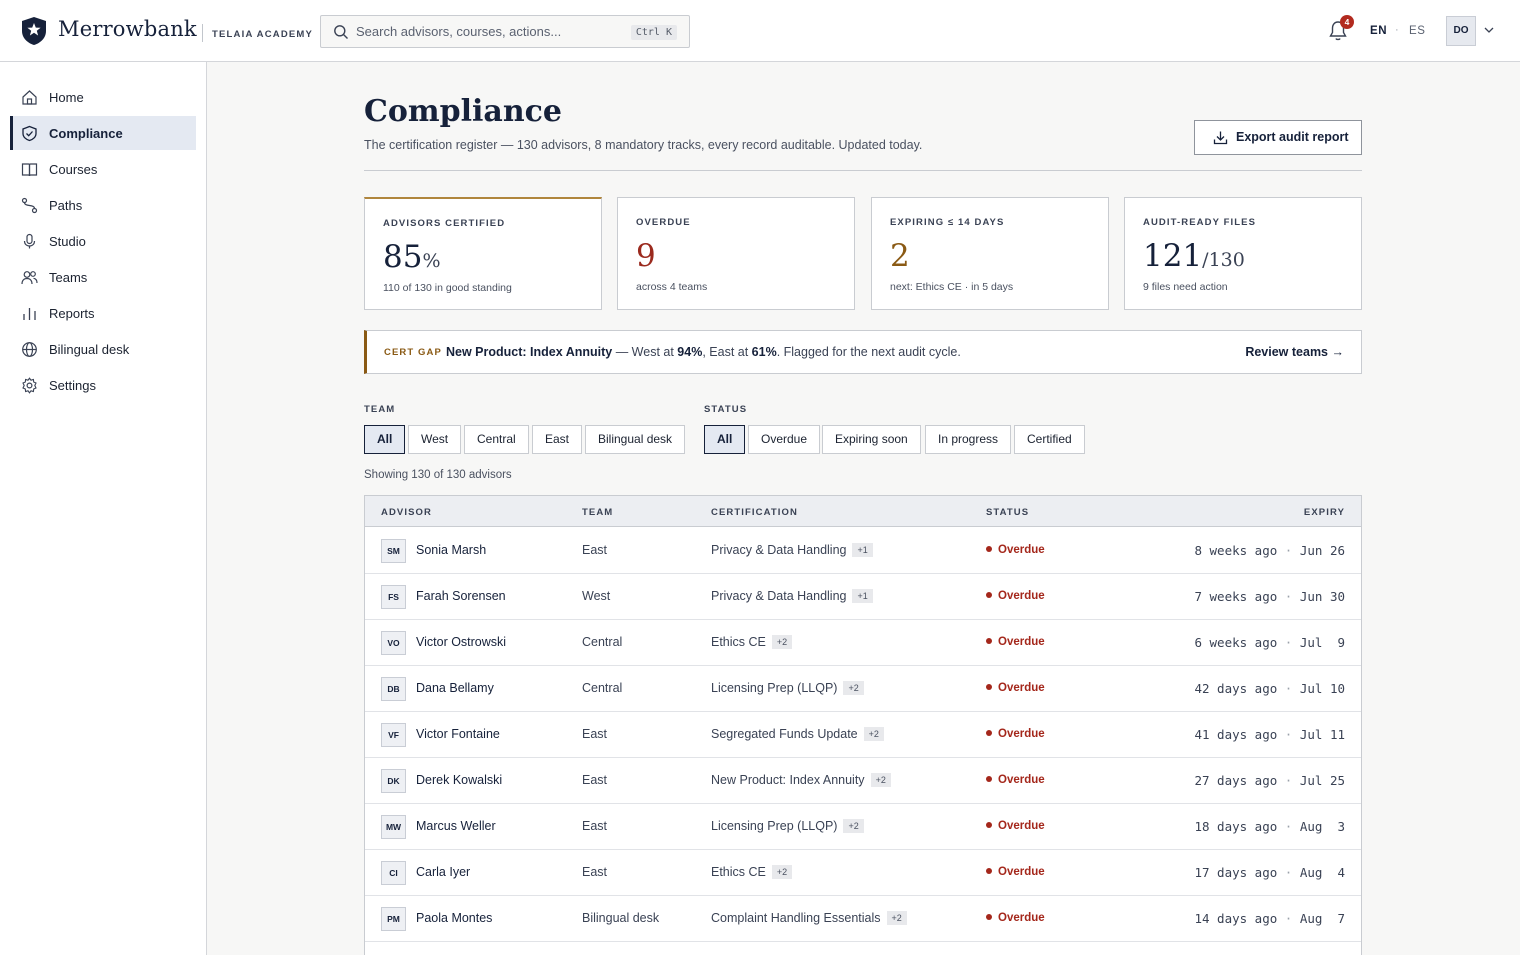 The width and height of the screenshot is (1520, 955). Describe the element at coordinates (103, 205) in the screenshot. I see `sidebar-item-paths: Paths` at that location.